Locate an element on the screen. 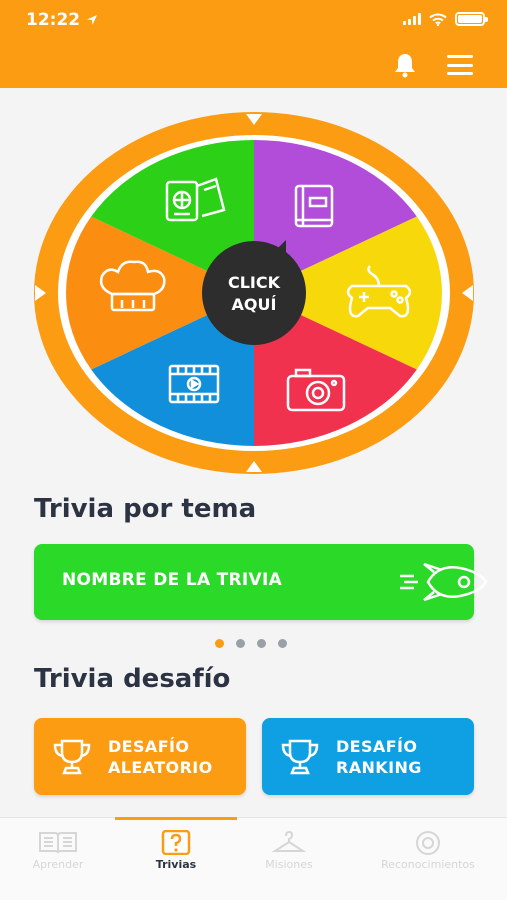 The width and height of the screenshot is (507, 900). hanger-icon is located at coordinates (289, 841).